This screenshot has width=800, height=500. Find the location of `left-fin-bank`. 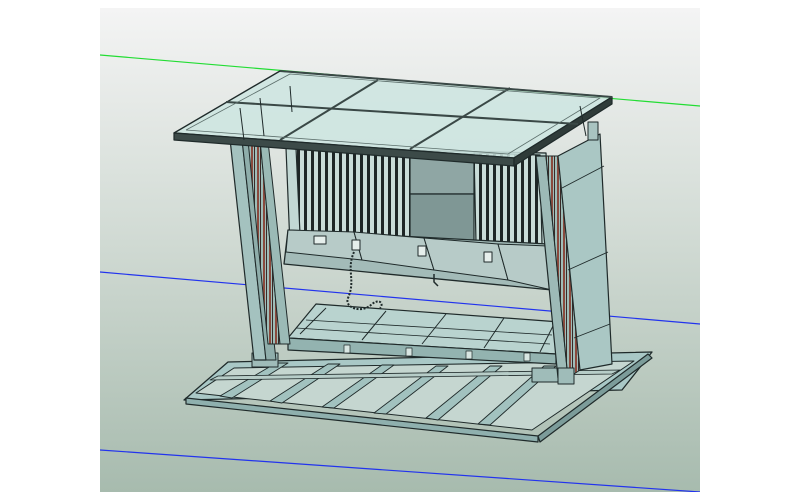

left-fin-bank is located at coordinates (354, 193).